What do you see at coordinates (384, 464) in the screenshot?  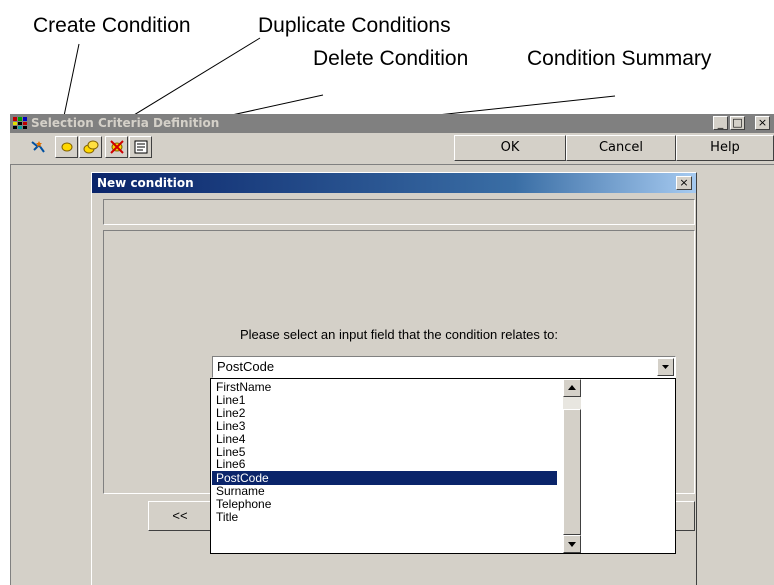 I see `list-item: Line6` at bounding box center [384, 464].